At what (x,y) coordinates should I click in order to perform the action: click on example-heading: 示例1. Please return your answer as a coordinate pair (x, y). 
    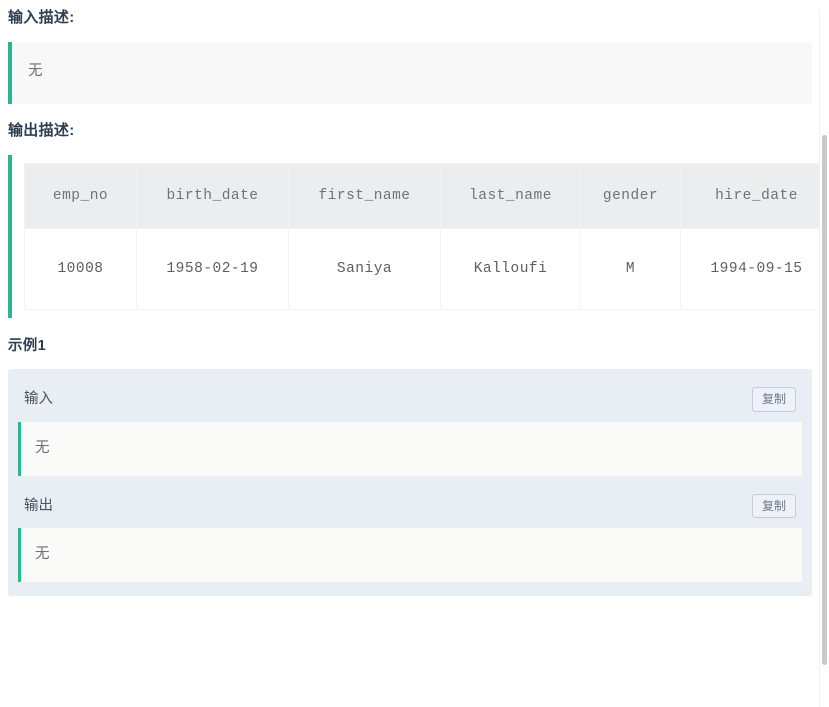
    Looking at the image, I should click on (410, 346).